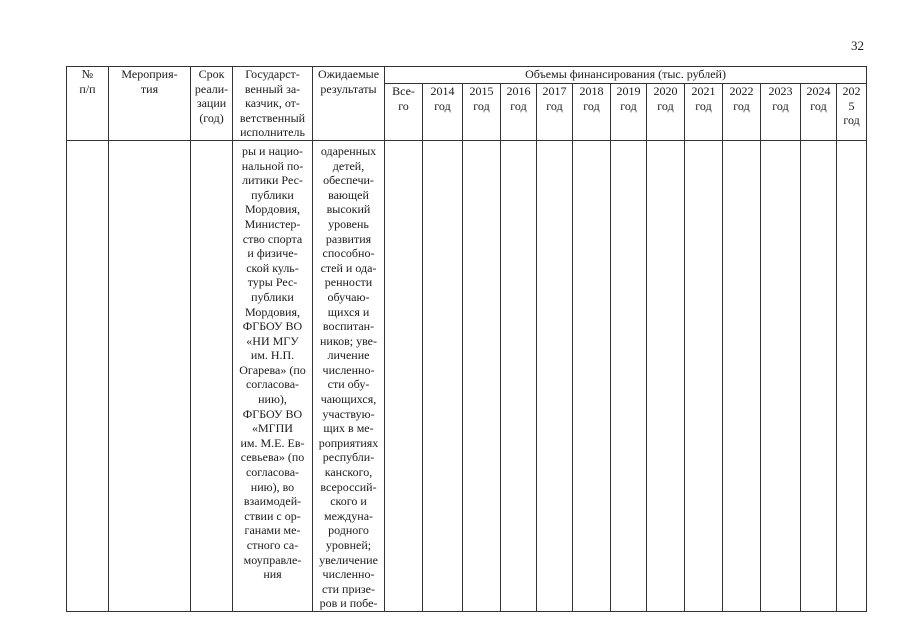 This screenshot has height=640, width=905. I want to click on header-year: 2014 год, so click(442, 112).